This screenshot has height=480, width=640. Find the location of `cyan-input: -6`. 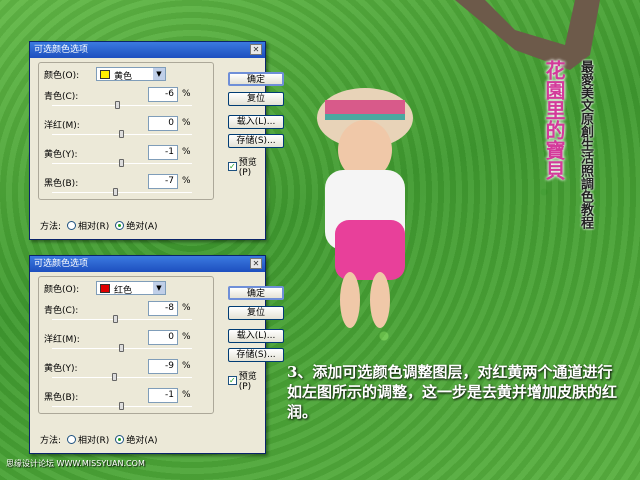

cyan-input: -6 is located at coordinates (163, 94).